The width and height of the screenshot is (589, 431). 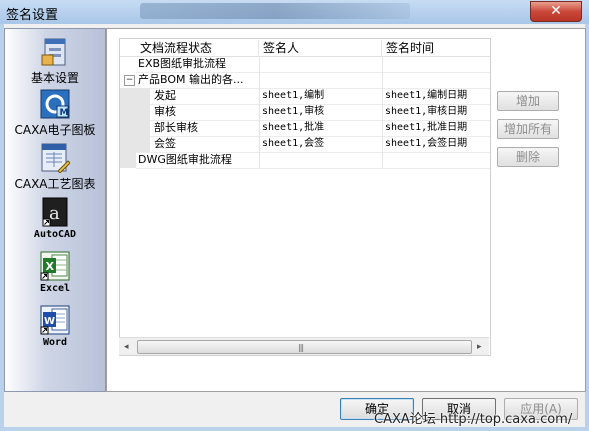 I want to click on row-status: EXB图纸审批流程, so click(x=182, y=63).